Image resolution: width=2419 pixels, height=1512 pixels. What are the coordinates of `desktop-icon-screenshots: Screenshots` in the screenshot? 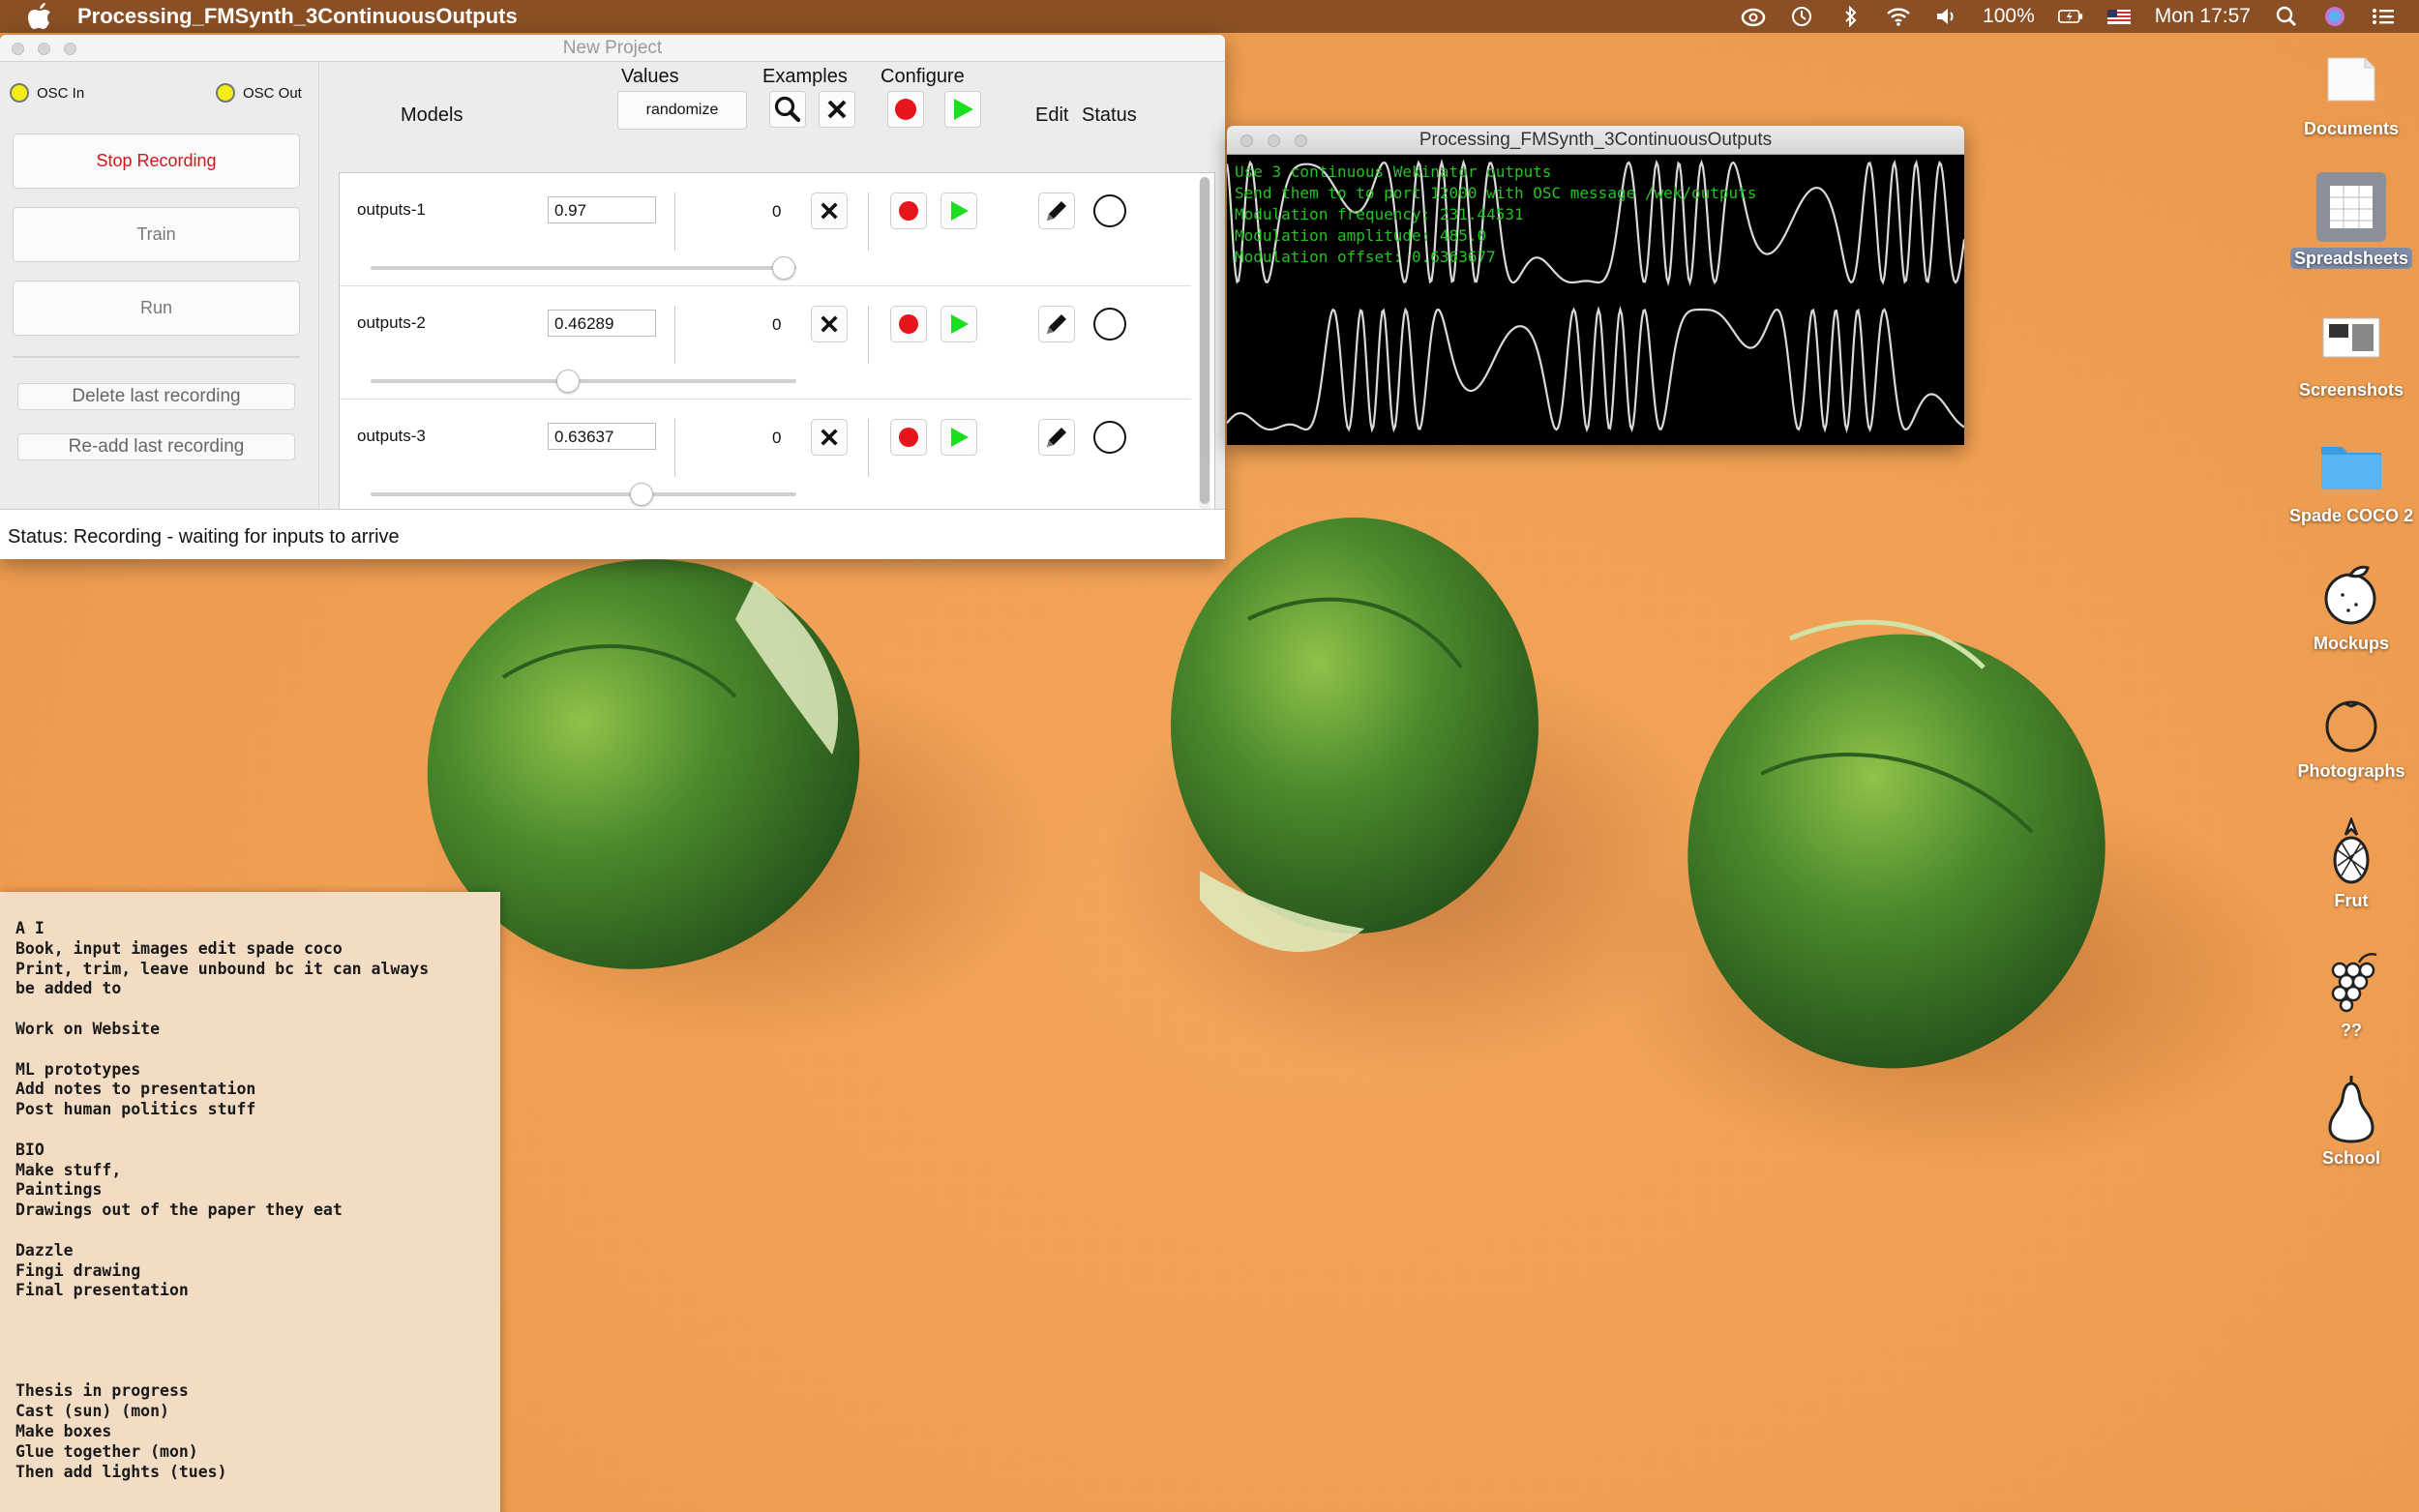 It's located at (2349, 354).